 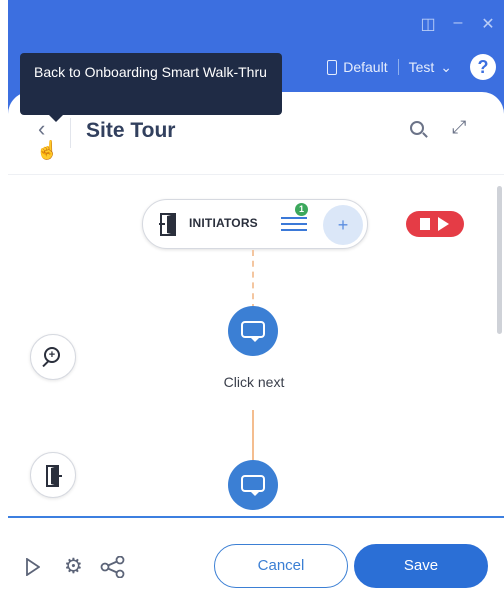 I want to click on exit-door-icon, so click(x=54, y=476).